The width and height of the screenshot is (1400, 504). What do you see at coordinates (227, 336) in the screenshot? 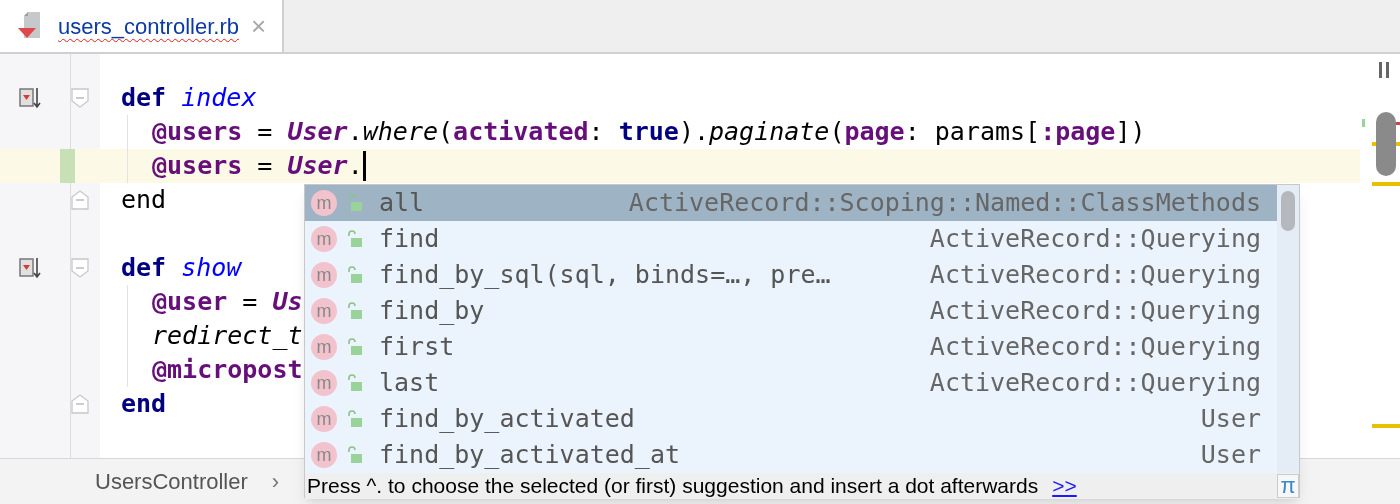
I see `code-line: redirect_t` at bounding box center [227, 336].